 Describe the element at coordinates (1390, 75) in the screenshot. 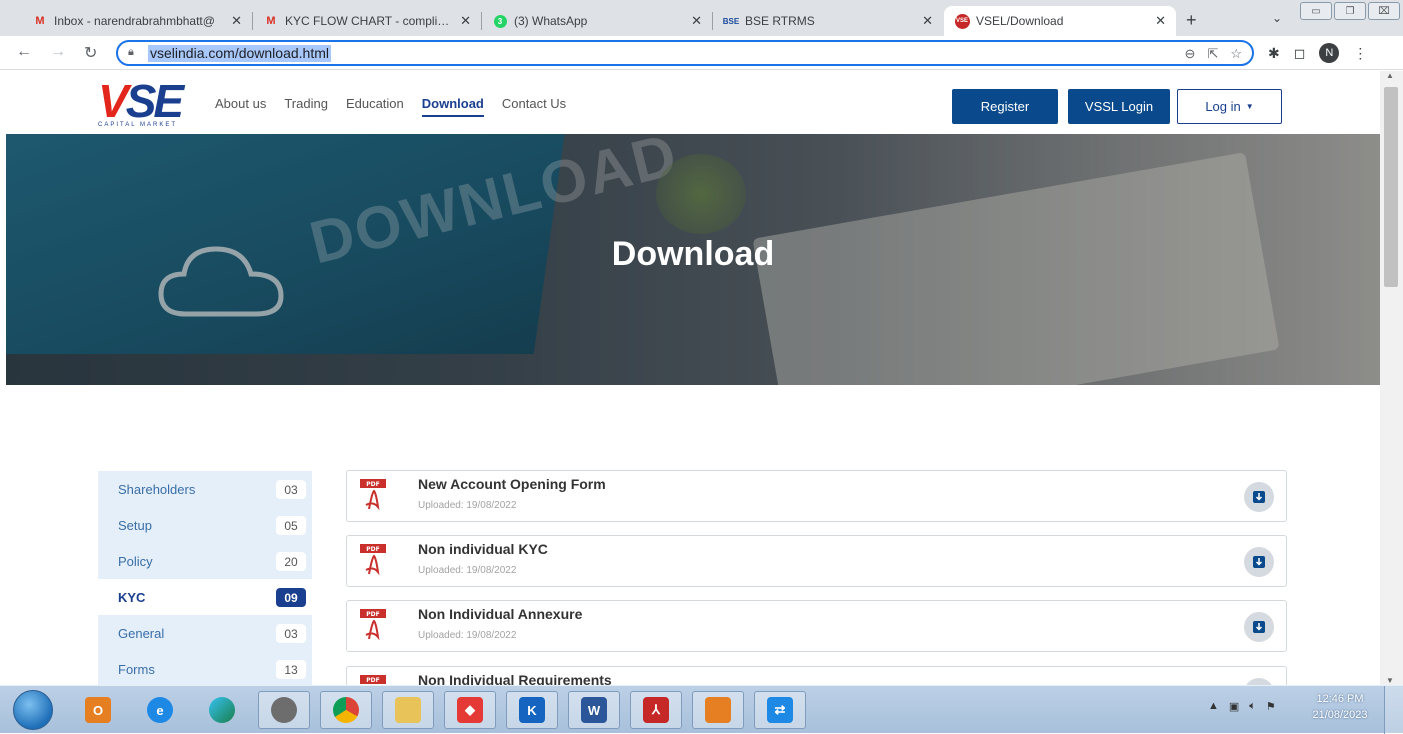

I see `scroll-up-icon: ▲` at that location.